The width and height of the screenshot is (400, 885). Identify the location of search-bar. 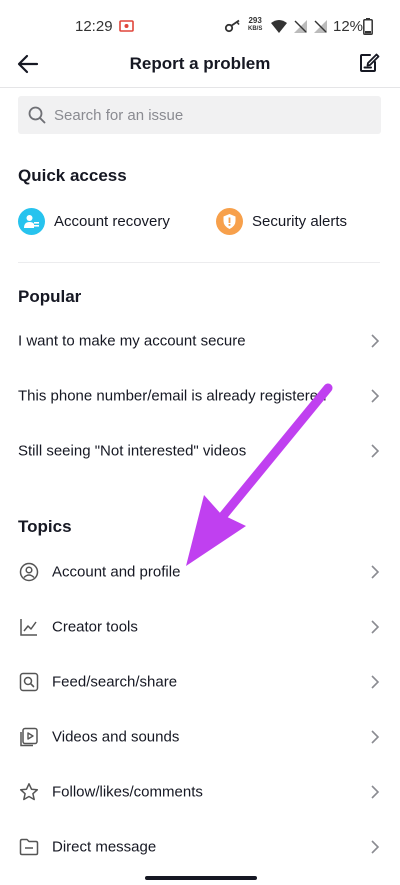
(199, 115).